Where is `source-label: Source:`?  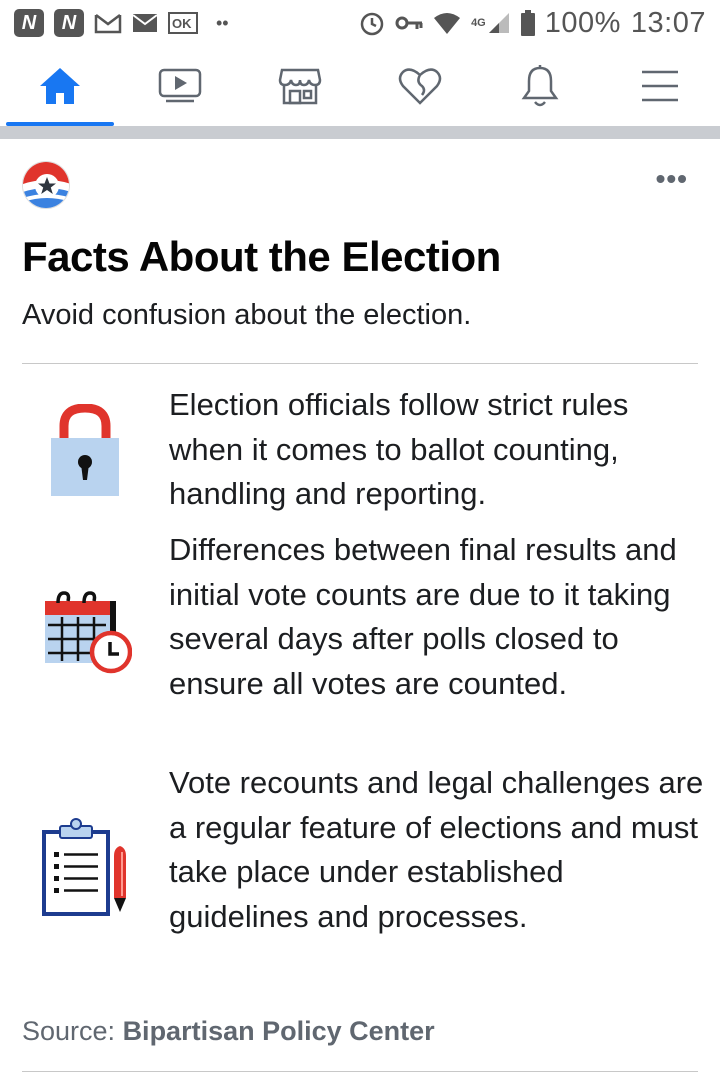
source-label: Source: is located at coordinates (72, 1031).